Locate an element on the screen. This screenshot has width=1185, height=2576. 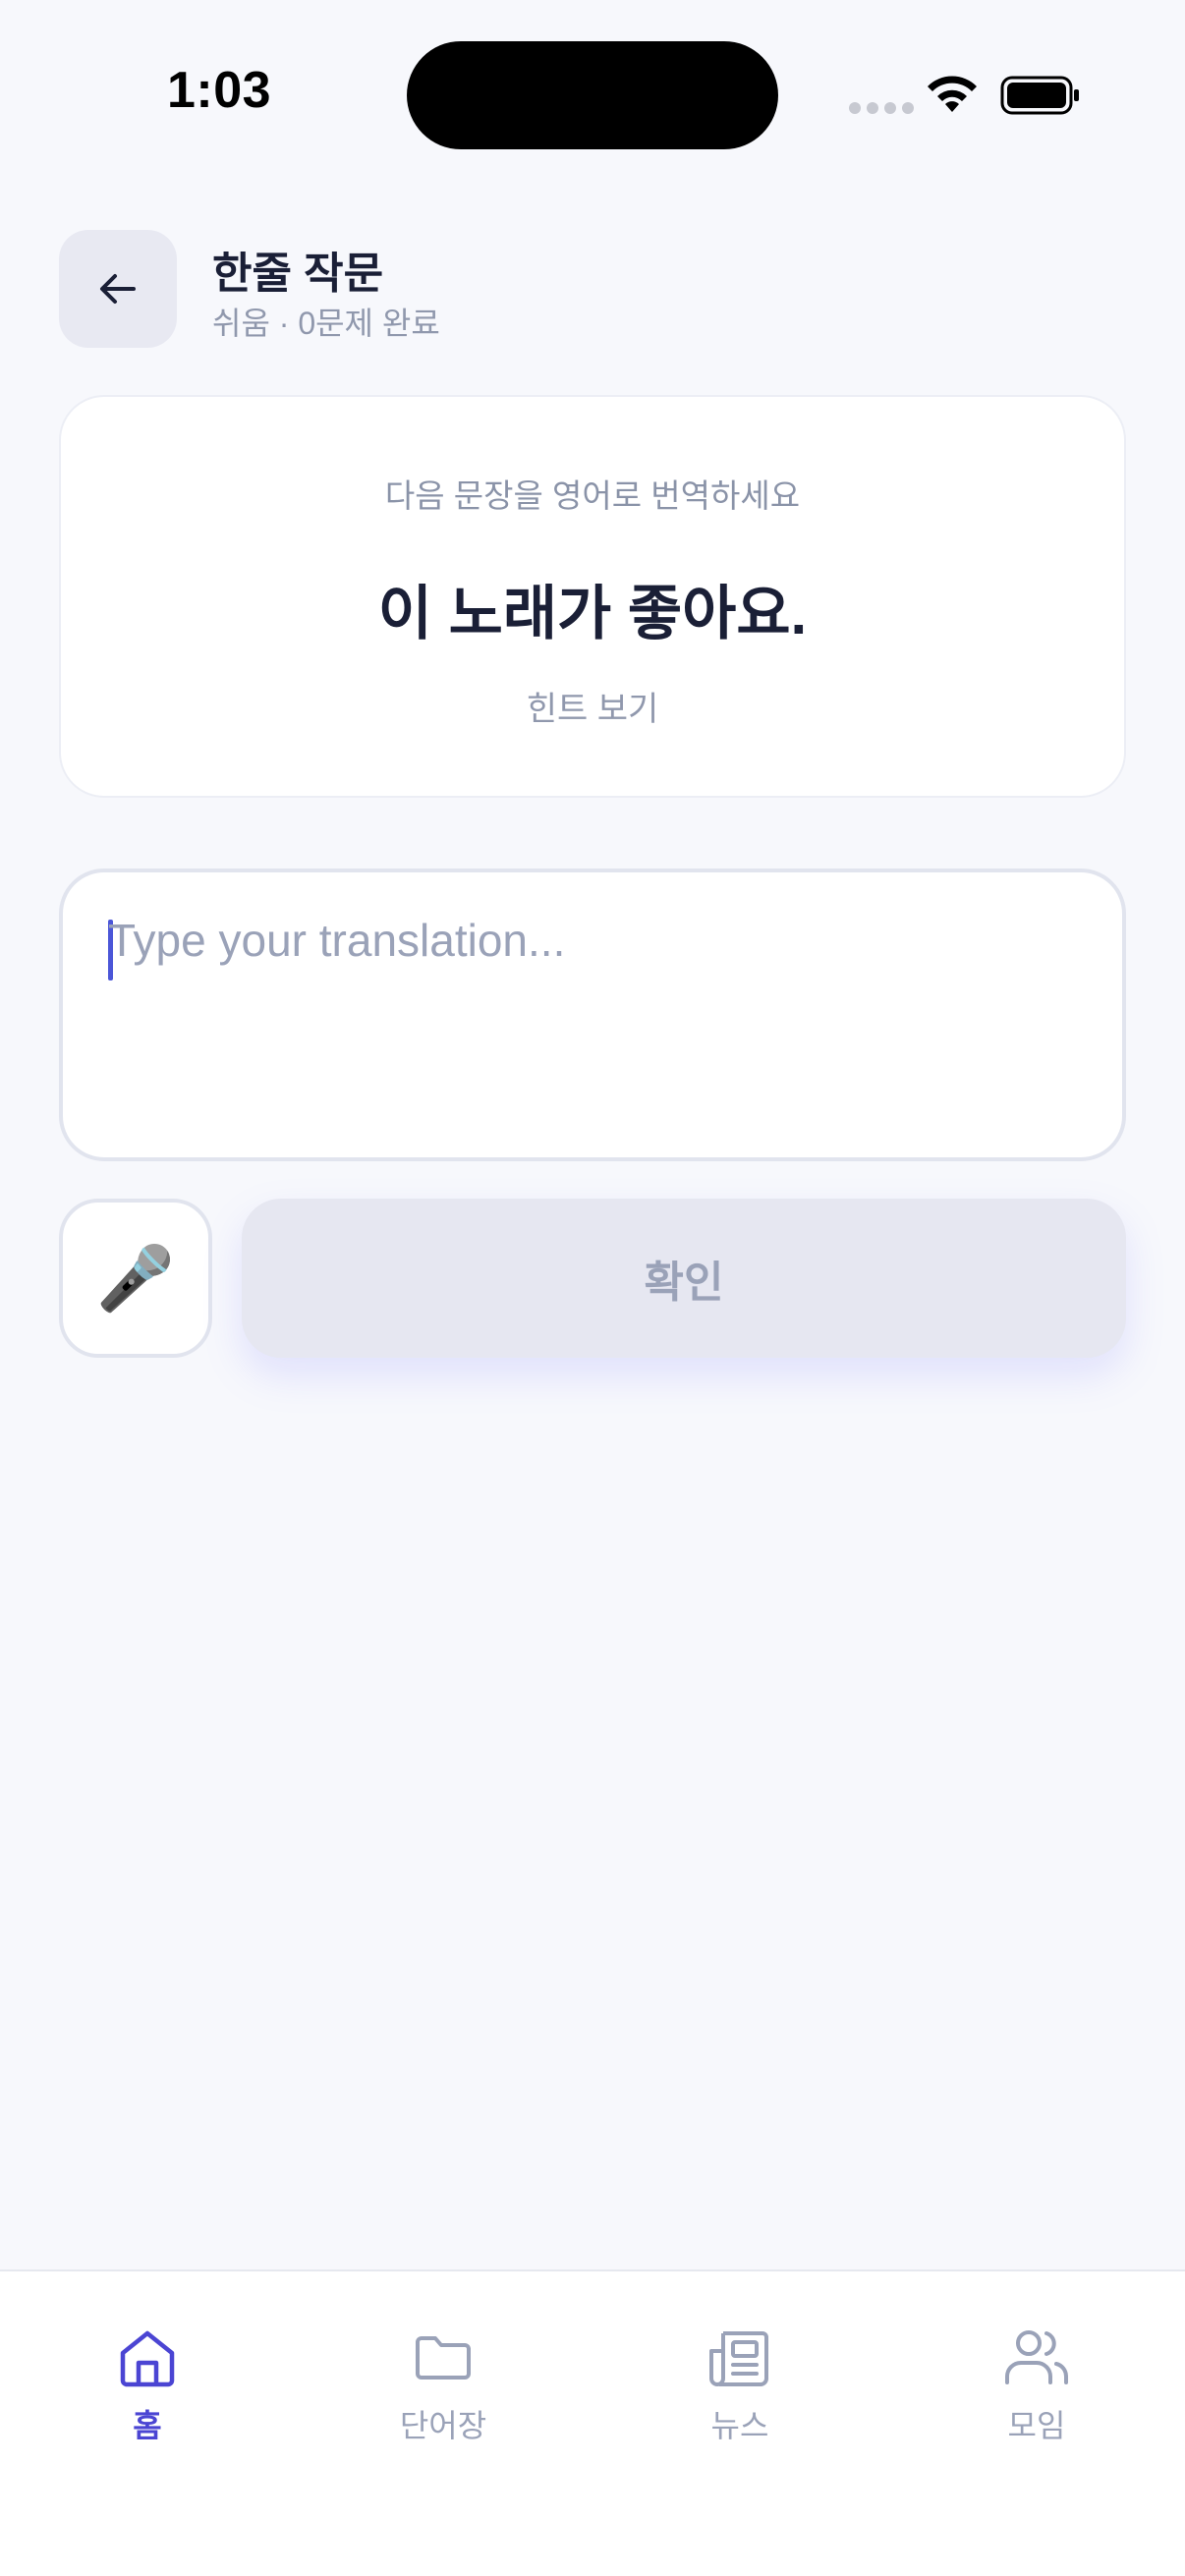
page-subtitle: 쉬움 · 0문제 완료 is located at coordinates (326, 323).